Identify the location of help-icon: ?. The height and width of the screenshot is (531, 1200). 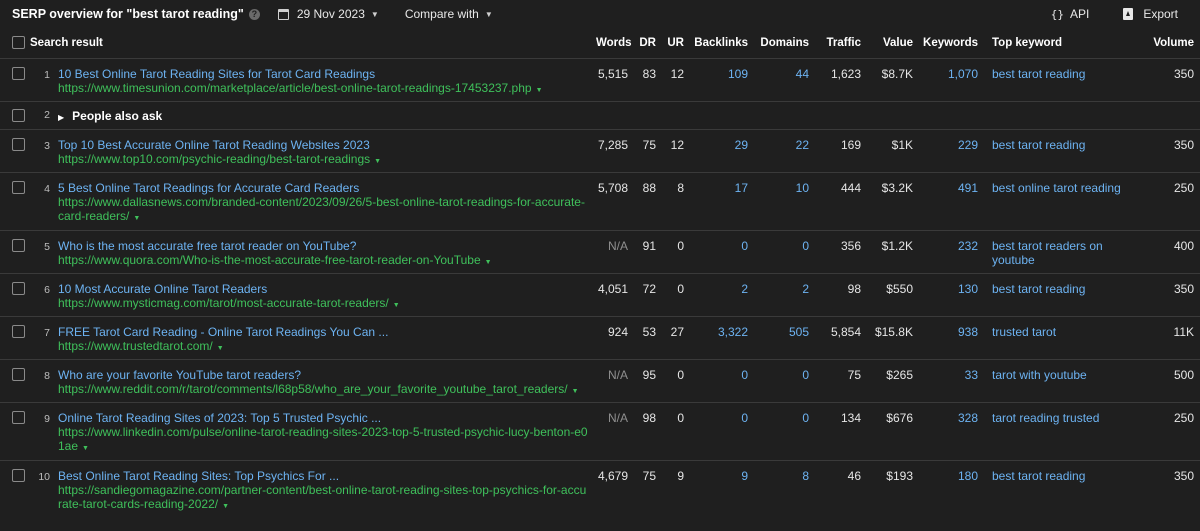
(254, 14).